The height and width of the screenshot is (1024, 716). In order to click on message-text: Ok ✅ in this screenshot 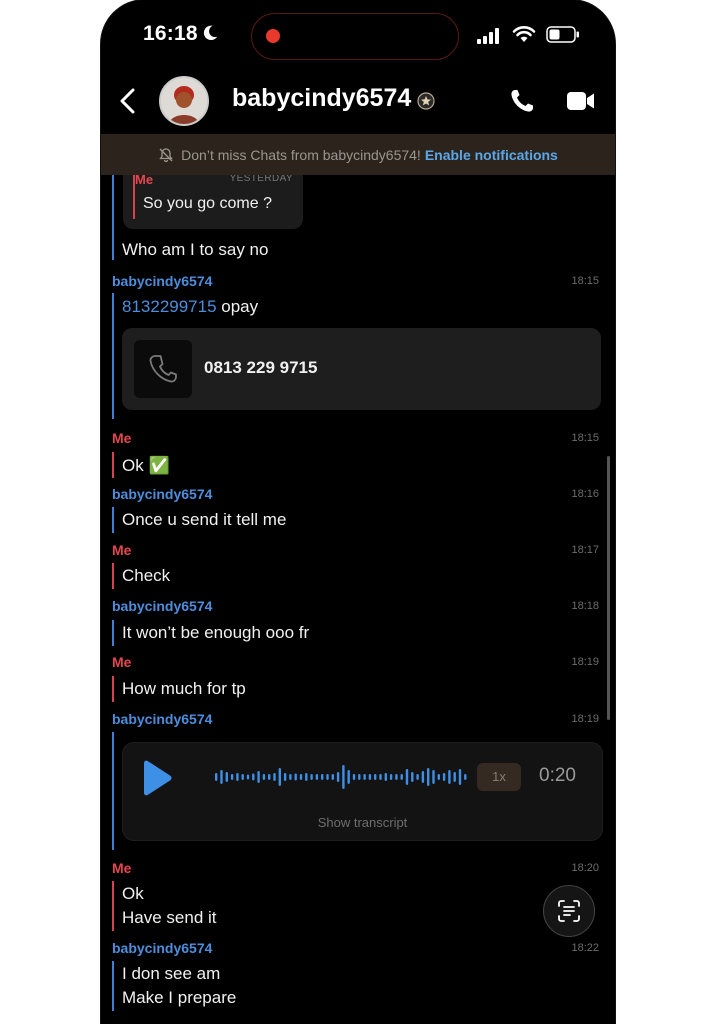, I will do `click(146, 465)`.